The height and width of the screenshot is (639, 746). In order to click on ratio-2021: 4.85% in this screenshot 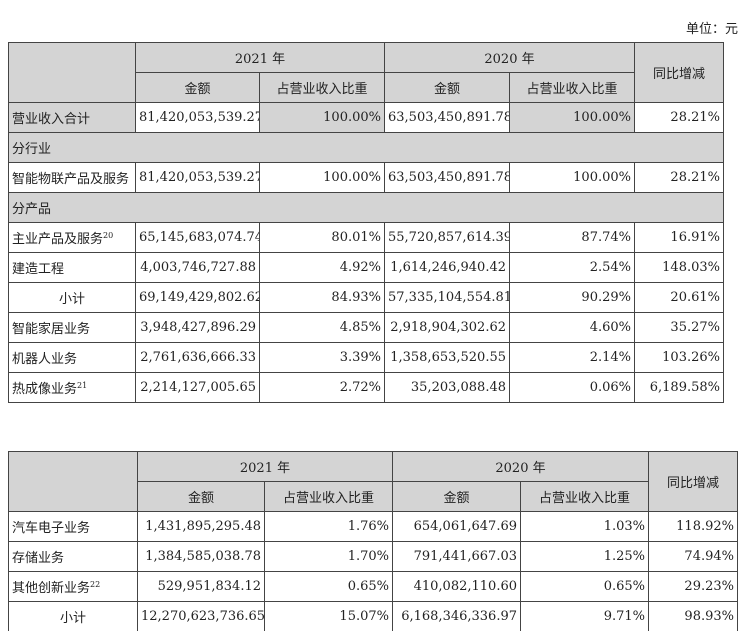, I will do `click(322, 327)`.